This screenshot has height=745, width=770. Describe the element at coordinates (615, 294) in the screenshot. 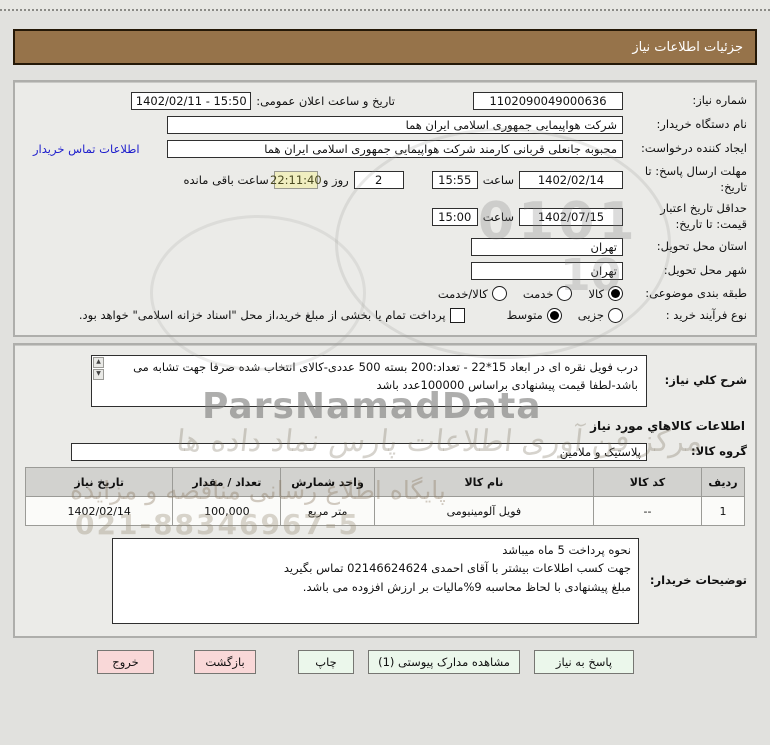

I see `category-goods-radio` at that location.